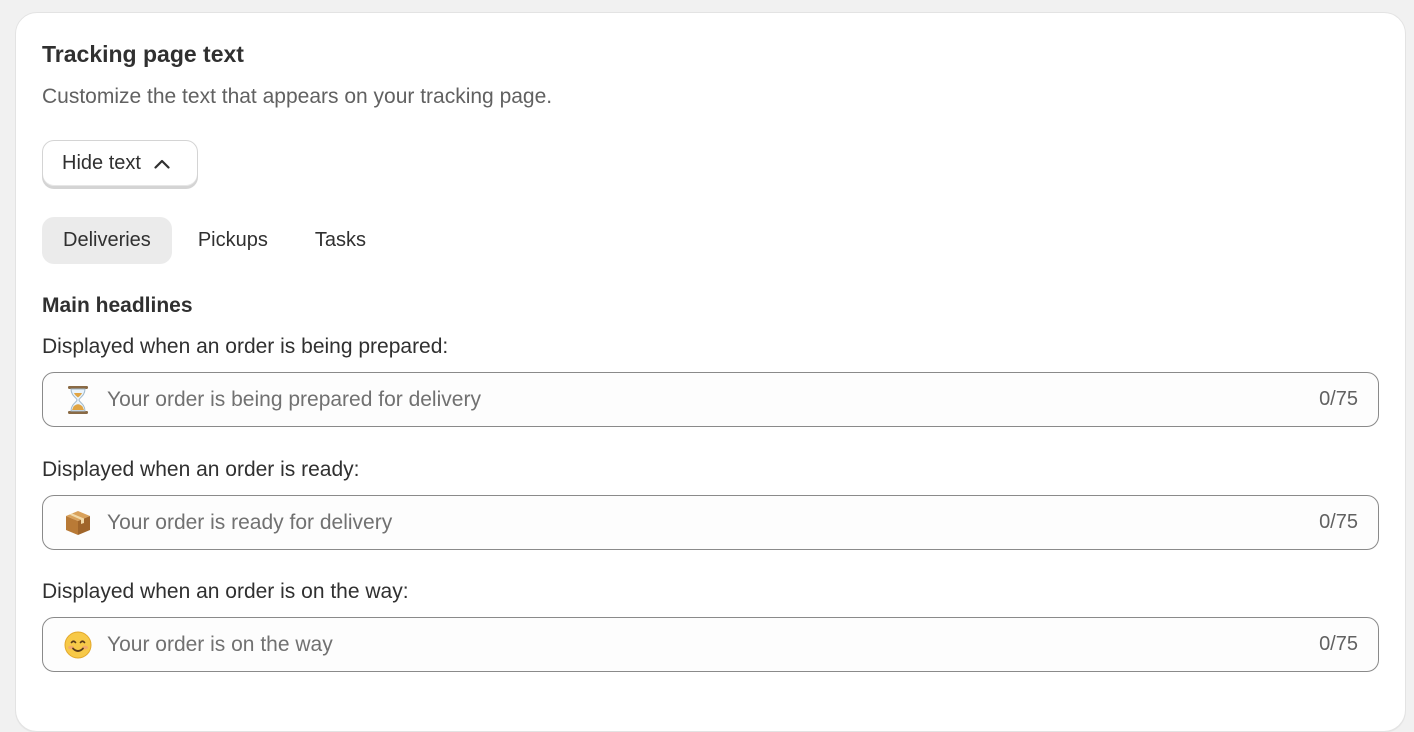 Image resolution: width=1414 pixels, height=732 pixels. Describe the element at coordinates (78, 400) in the screenshot. I see `hourglass-icon` at that location.